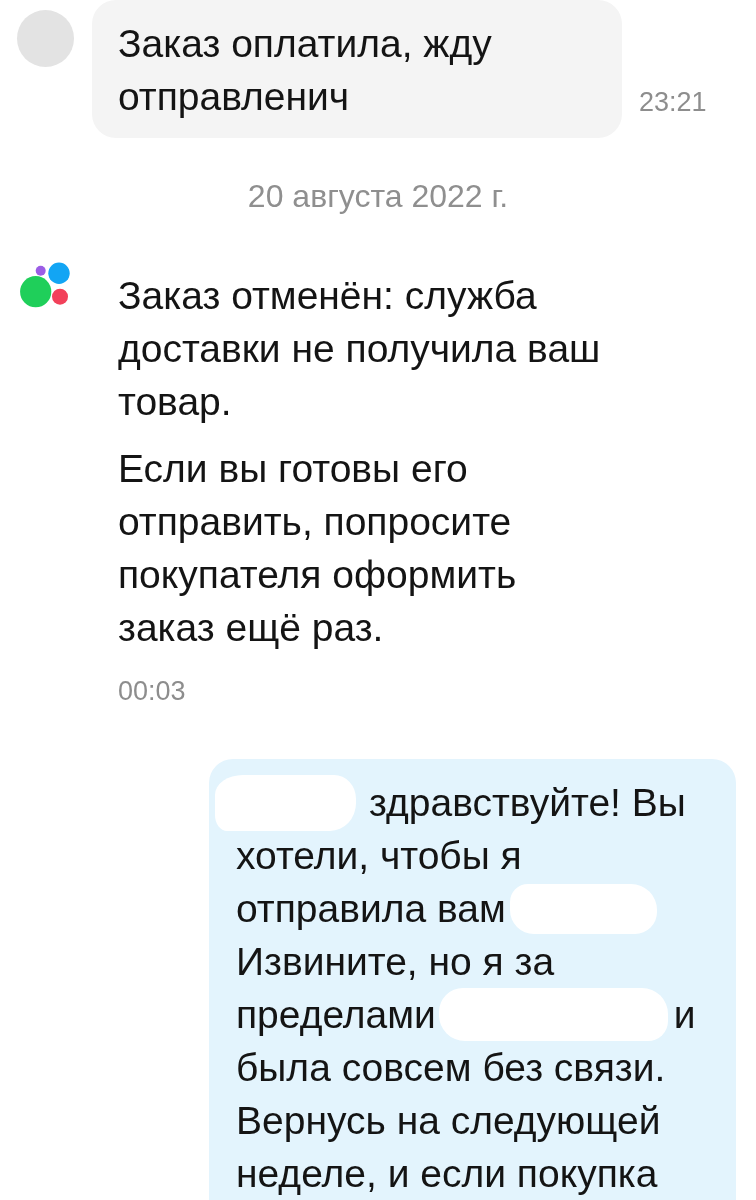  What do you see at coordinates (673, 102) in the screenshot?
I see `message-time: 23:21` at bounding box center [673, 102].